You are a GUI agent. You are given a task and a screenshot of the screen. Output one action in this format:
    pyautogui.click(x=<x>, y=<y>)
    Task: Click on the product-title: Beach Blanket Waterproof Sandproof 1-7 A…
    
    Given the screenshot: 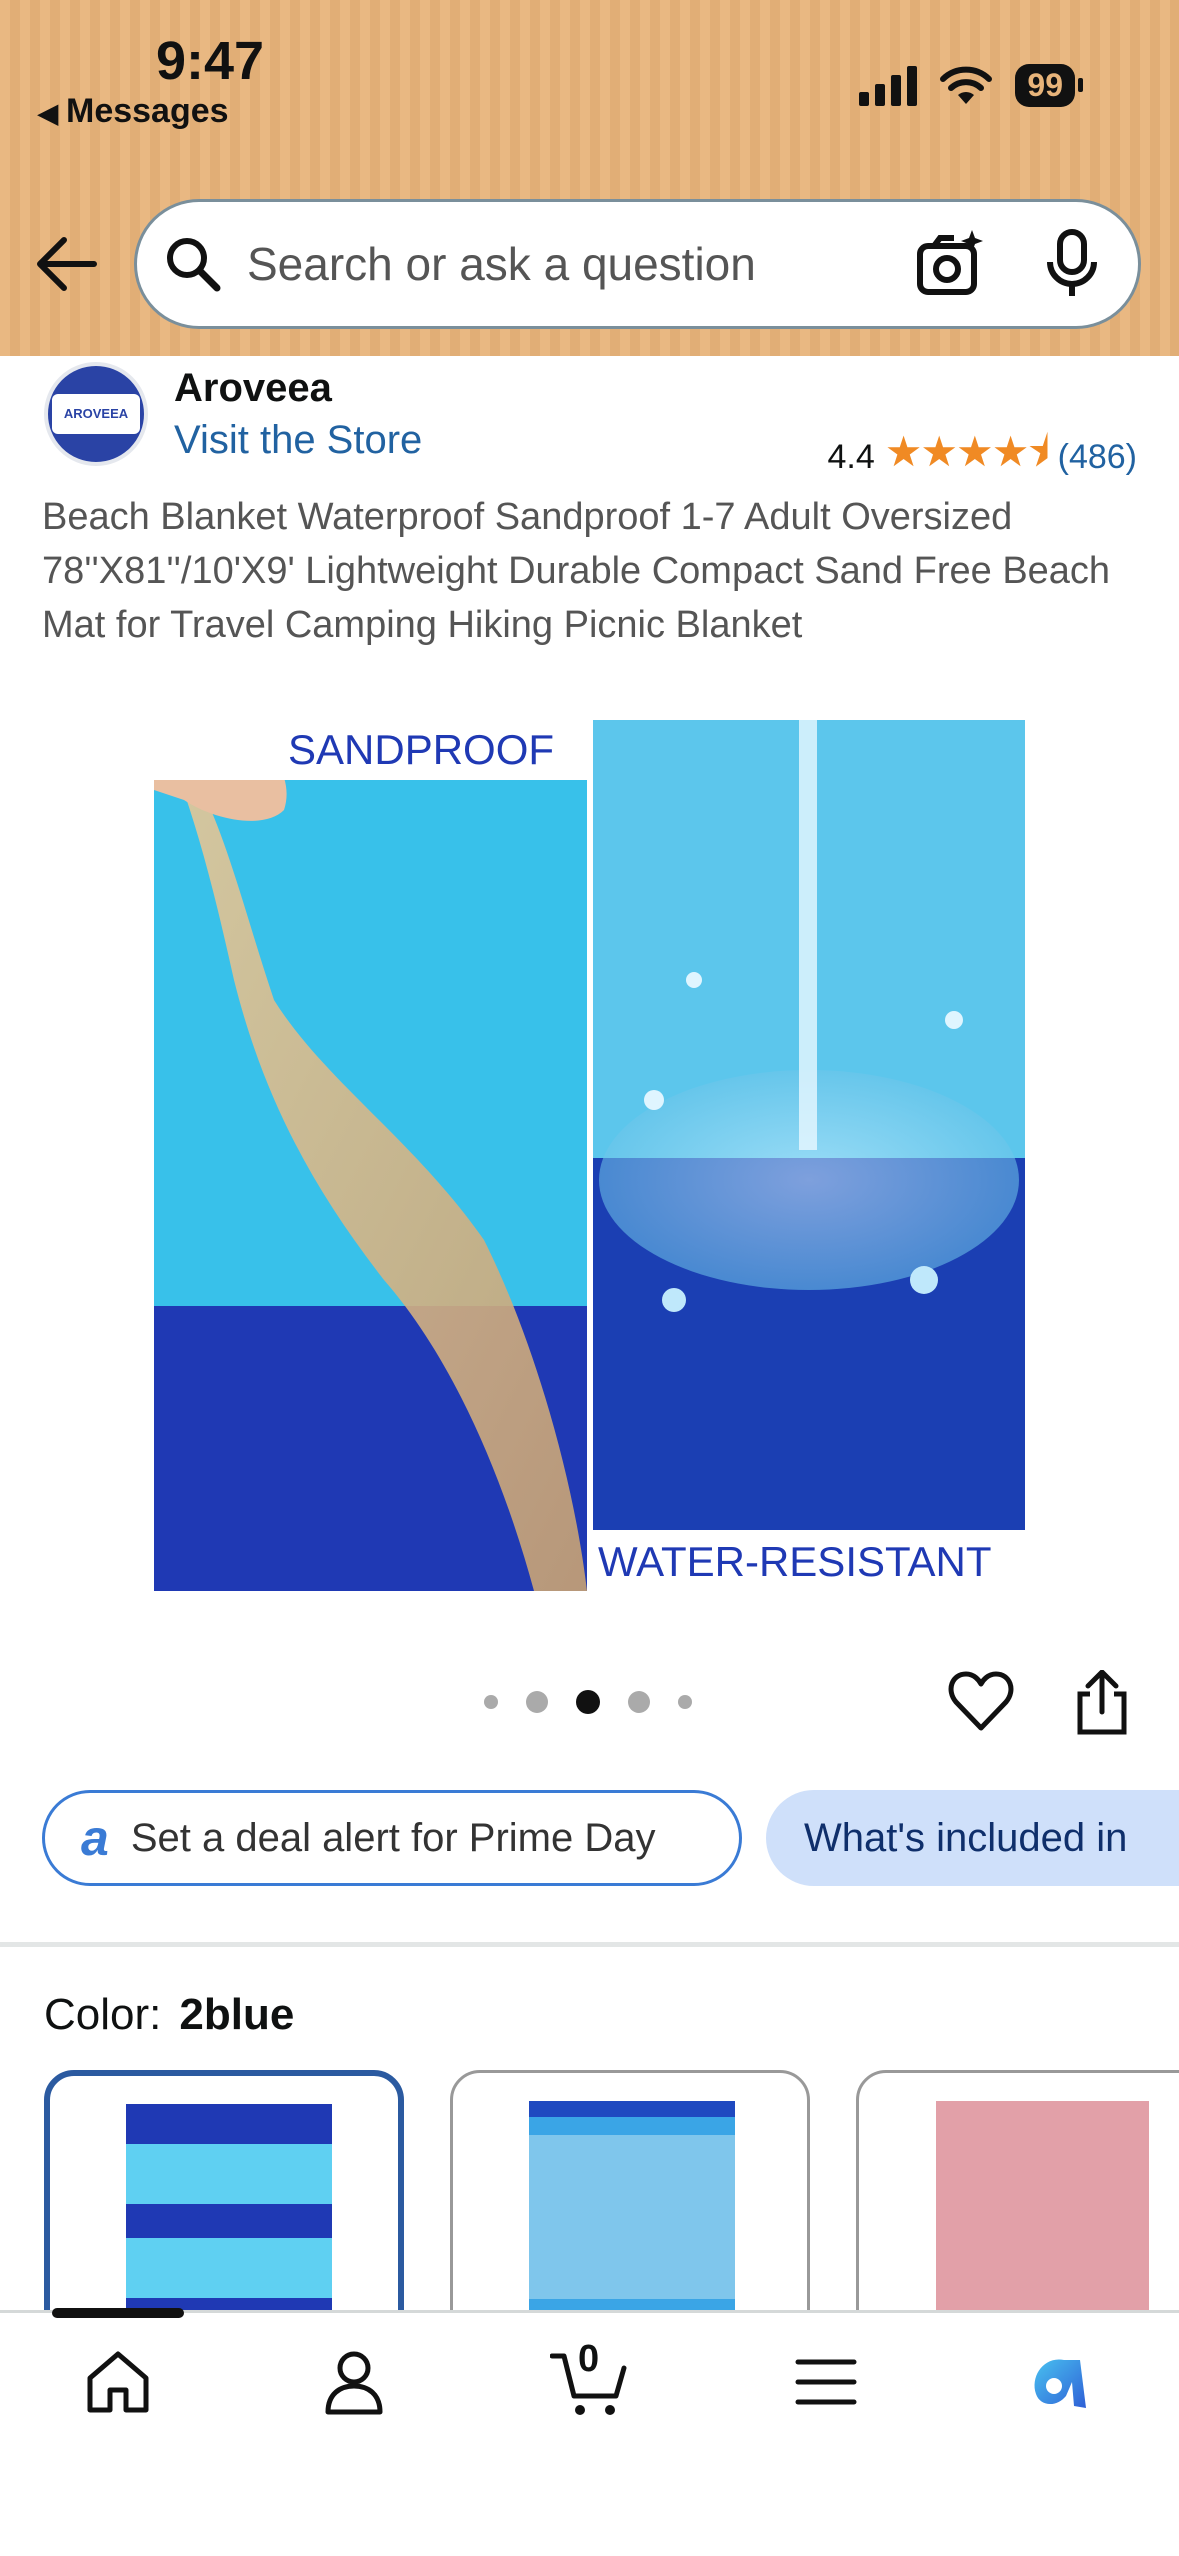 What is the action you would take?
    pyautogui.click(x=576, y=571)
    